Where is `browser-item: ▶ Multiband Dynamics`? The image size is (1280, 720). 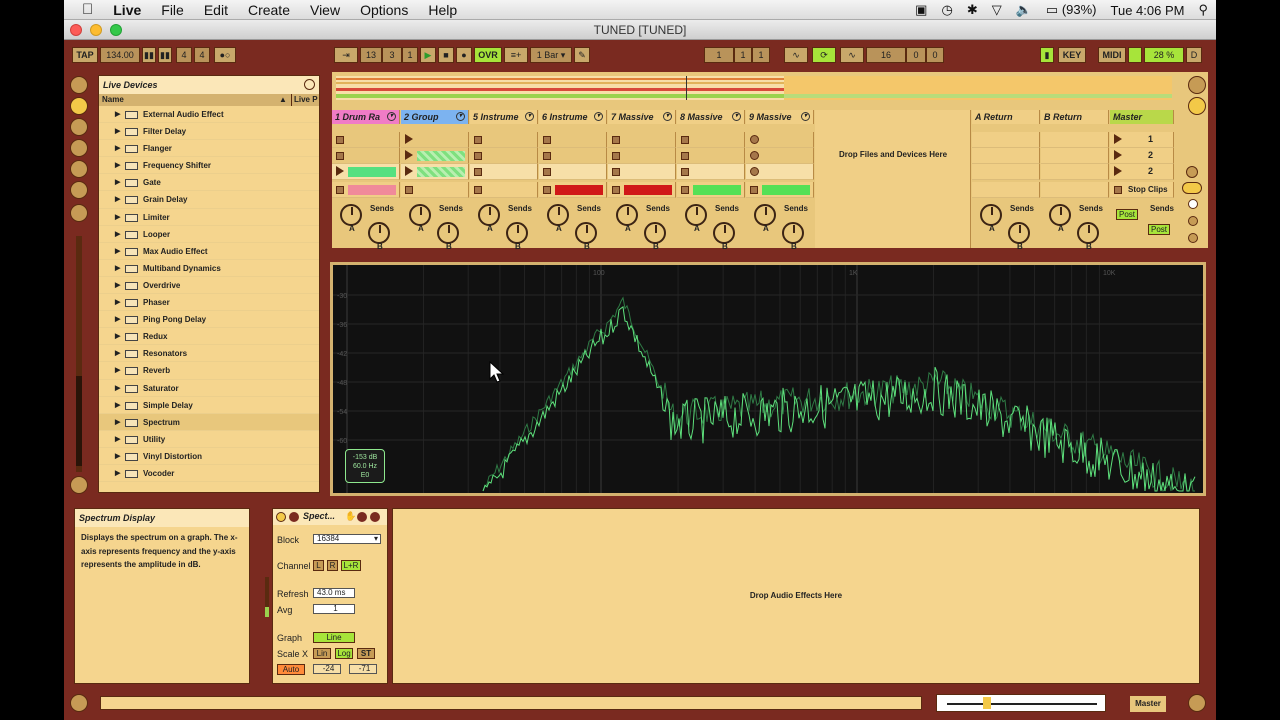
browser-item: ▶ Multiband Dynamics is located at coordinates (209, 268).